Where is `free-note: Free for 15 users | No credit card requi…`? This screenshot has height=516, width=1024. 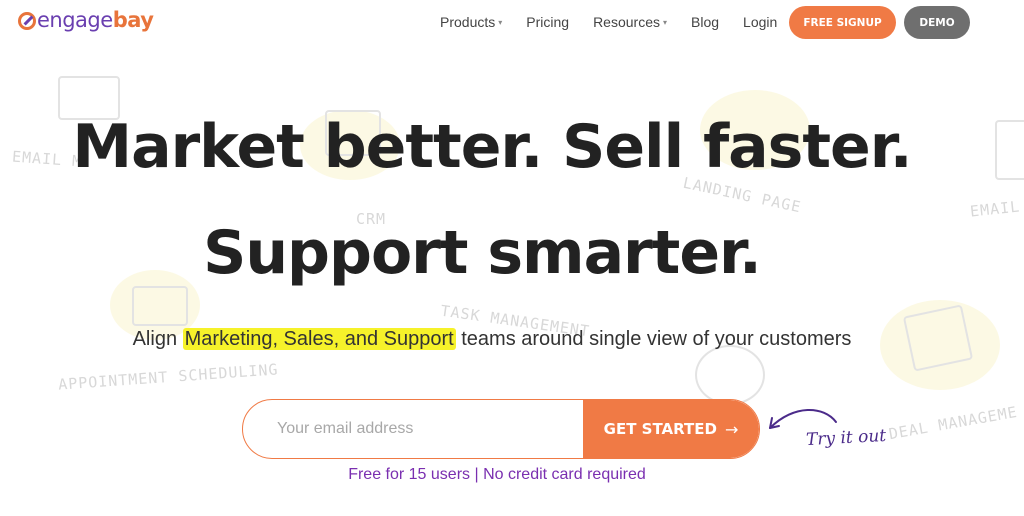 free-note: Free for 15 users | No credit card requi… is located at coordinates (497, 474).